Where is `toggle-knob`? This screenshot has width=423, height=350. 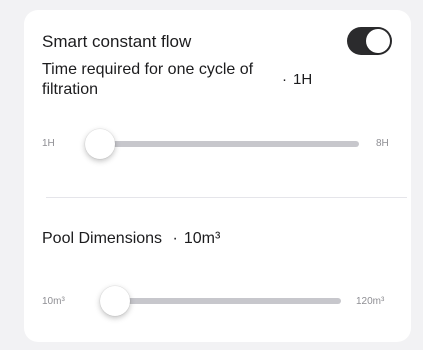 toggle-knob is located at coordinates (378, 41).